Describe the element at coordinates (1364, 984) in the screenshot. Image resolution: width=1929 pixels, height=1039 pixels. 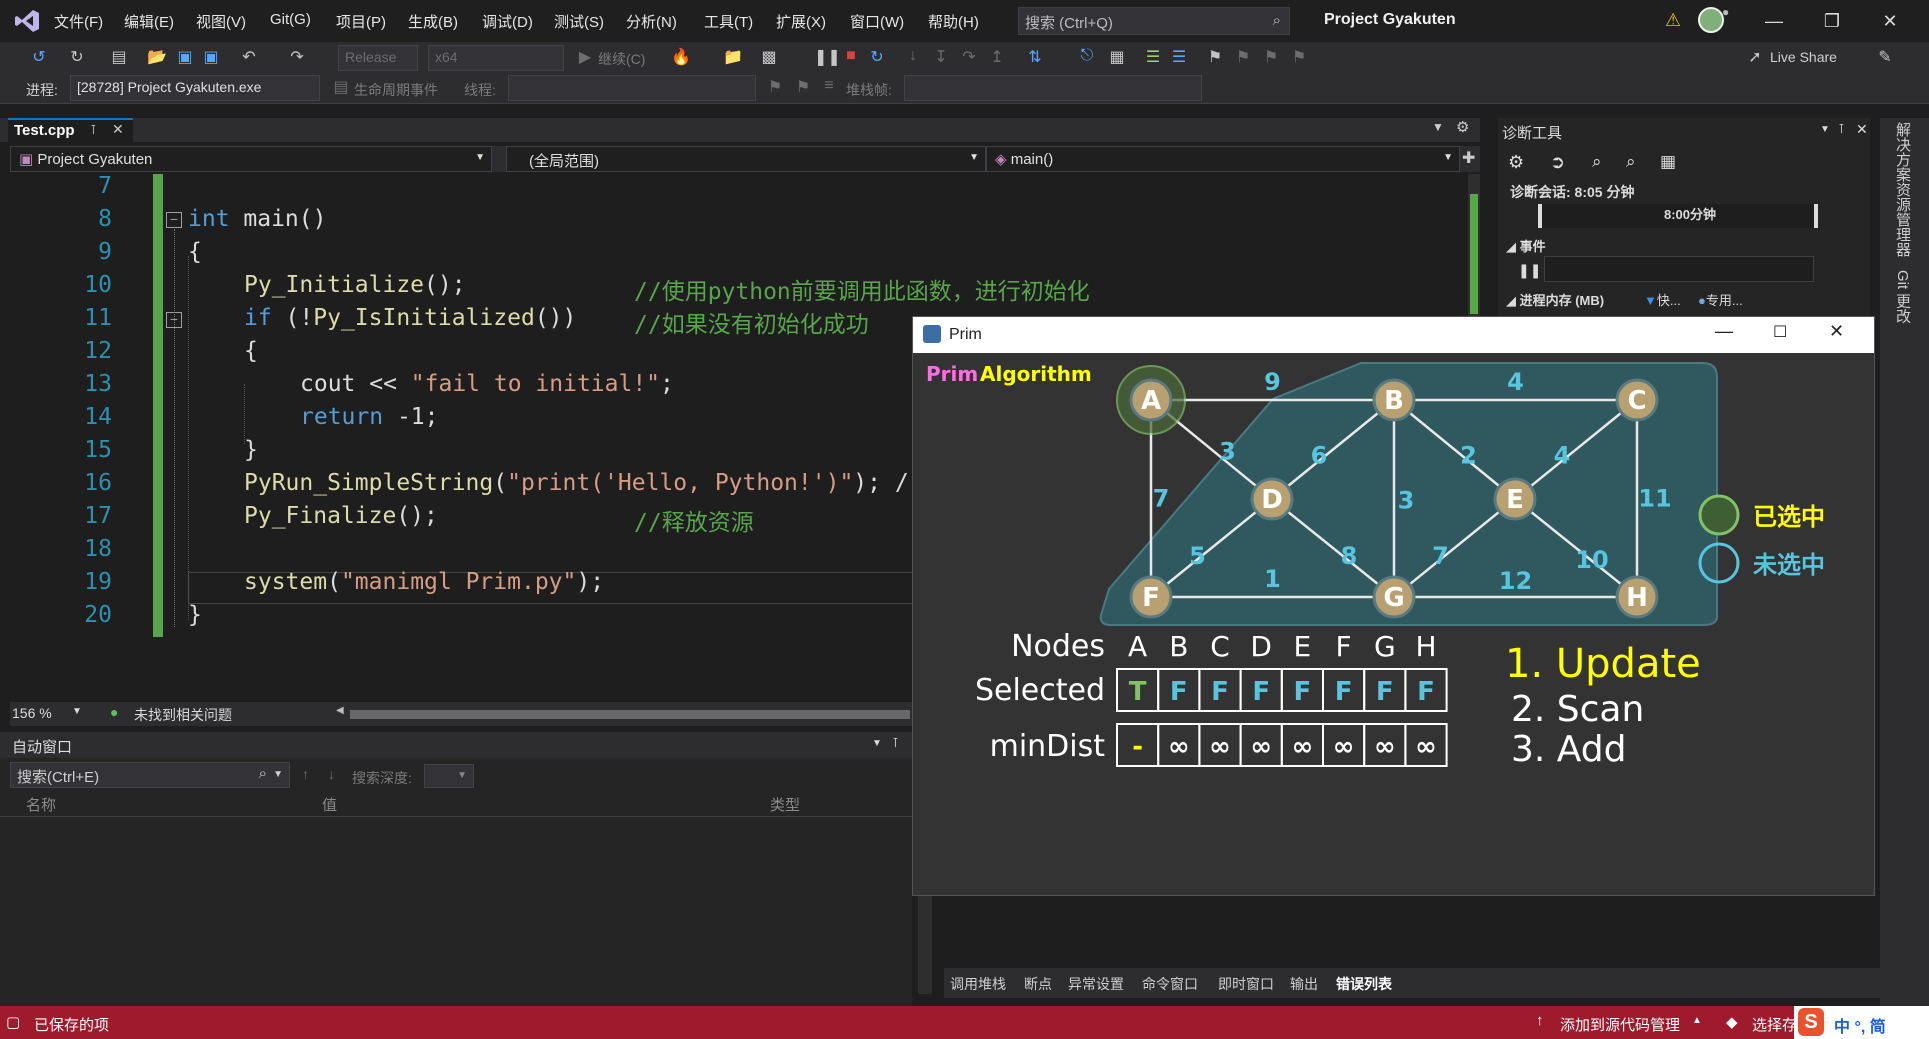
I see `bottom-tab: 错误列表` at that location.